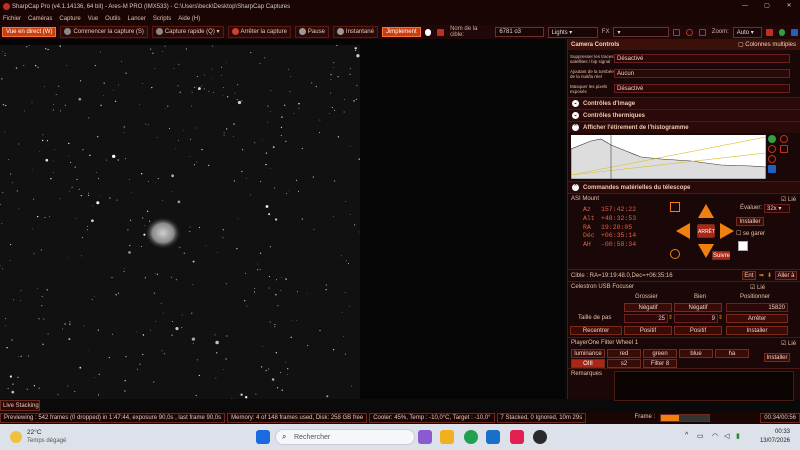 The image size is (800, 450). I want to click on mask-pixels-select: Désactivé, so click(702, 88).